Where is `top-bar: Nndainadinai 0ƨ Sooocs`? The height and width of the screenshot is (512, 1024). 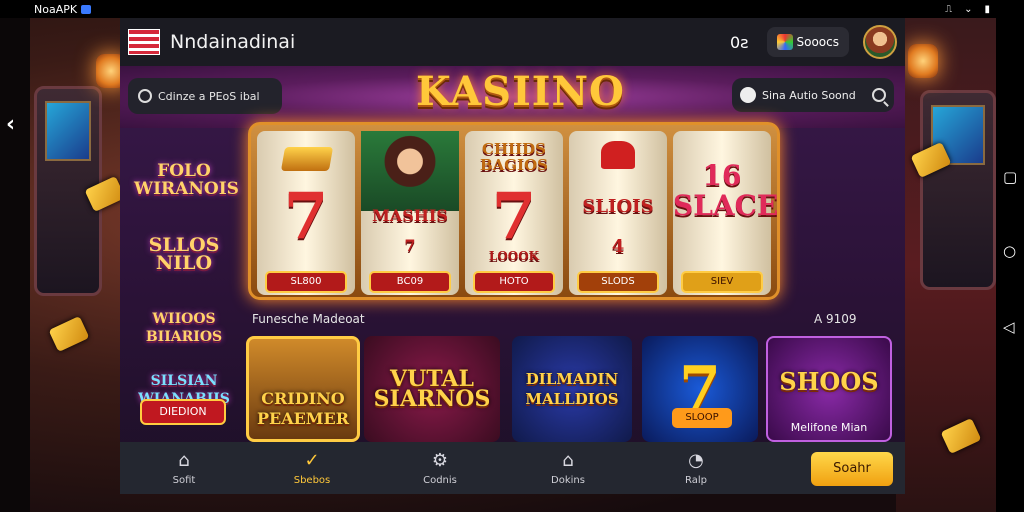 top-bar: Nndainadinai 0ƨ Sooocs is located at coordinates (512, 42).